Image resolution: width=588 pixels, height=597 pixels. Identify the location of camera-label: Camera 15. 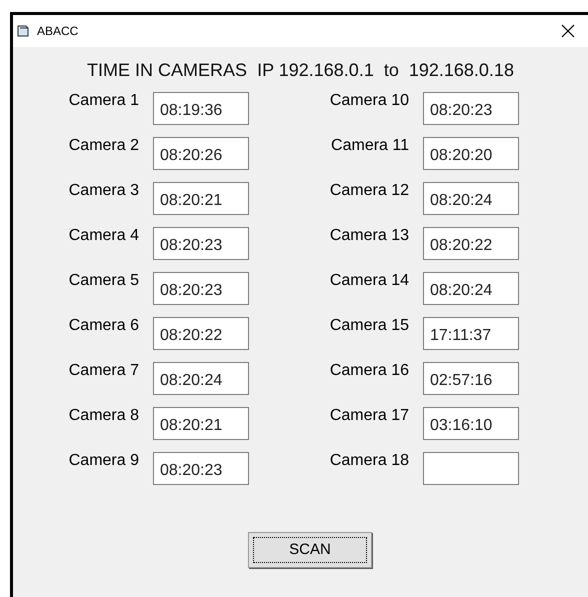
(369, 326).